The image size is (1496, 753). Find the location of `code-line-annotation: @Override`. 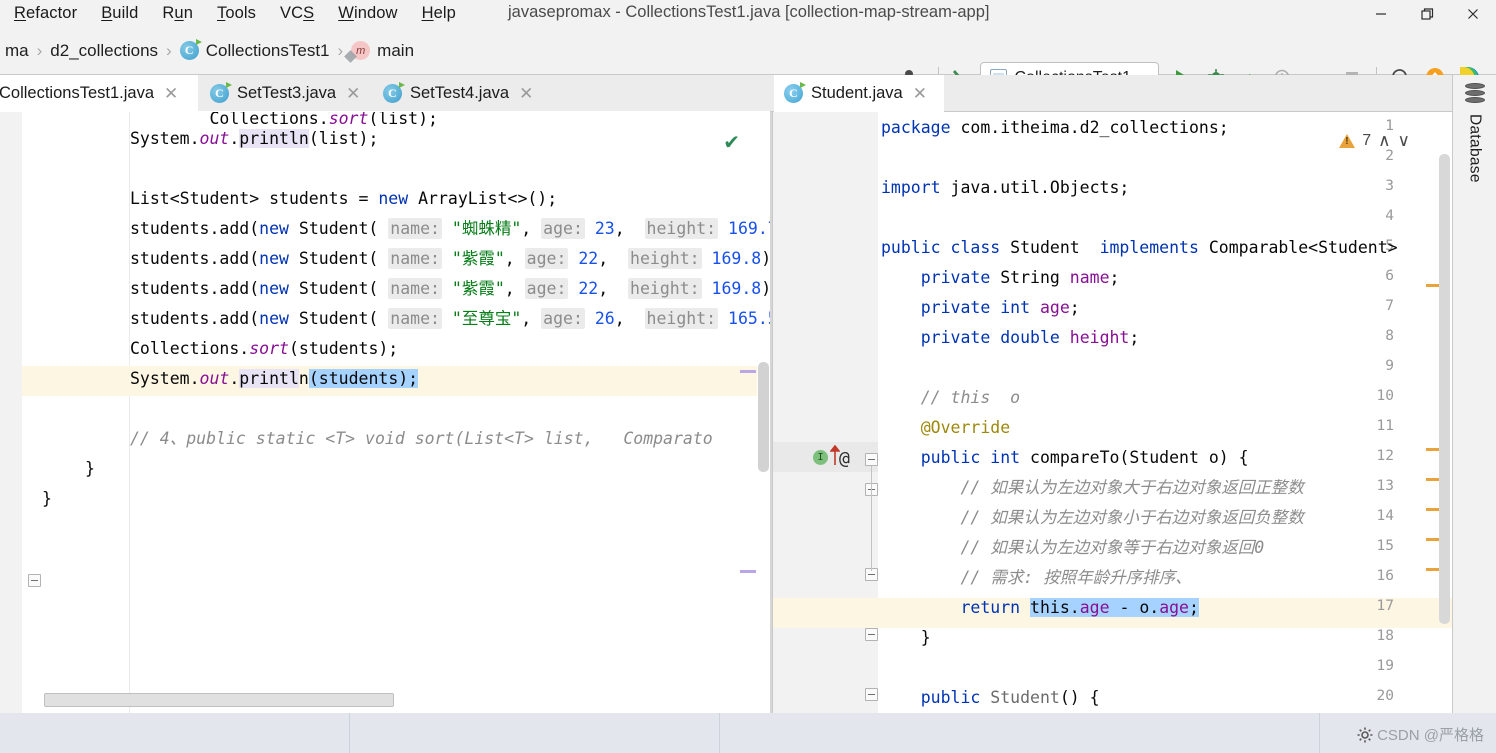

code-line-annotation: @Override is located at coordinates (946, 427).